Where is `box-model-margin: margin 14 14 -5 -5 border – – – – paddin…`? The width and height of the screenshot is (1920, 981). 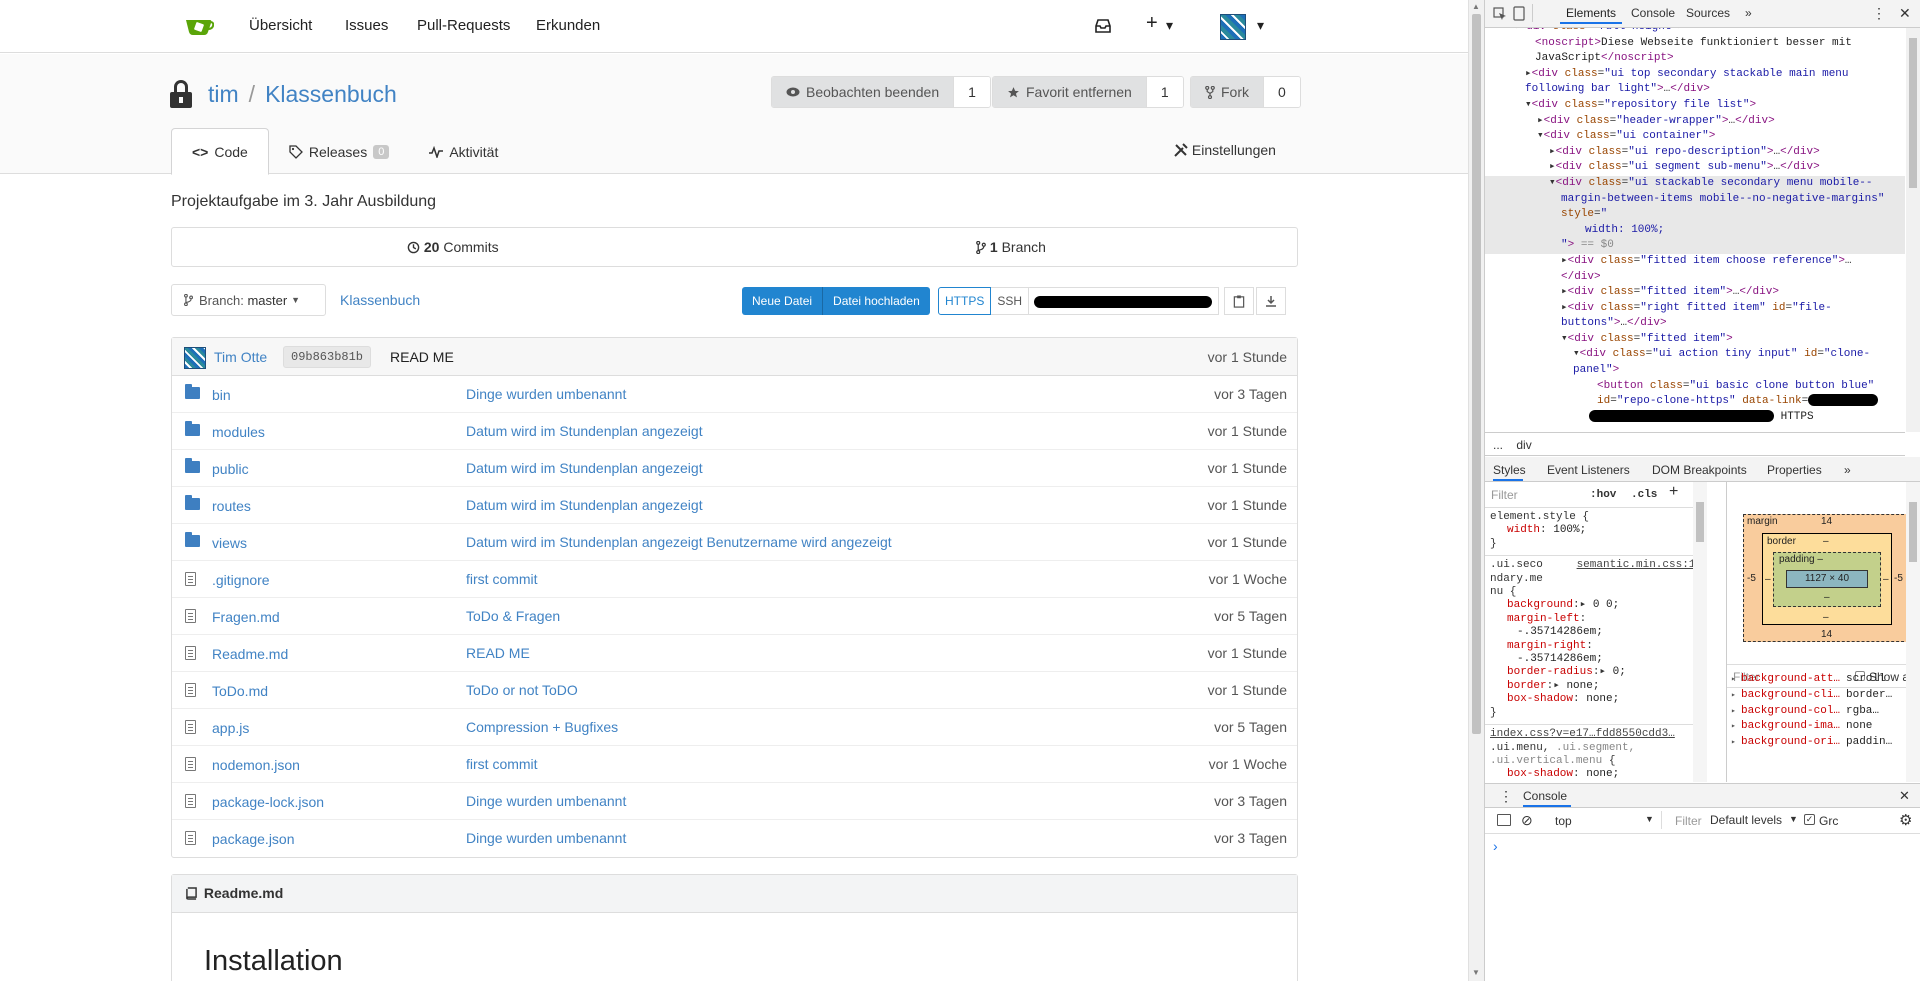
box-model-margin: margin 14 14 -5 -5 border – – – – paddin… is located at coordinates (1826, 578).